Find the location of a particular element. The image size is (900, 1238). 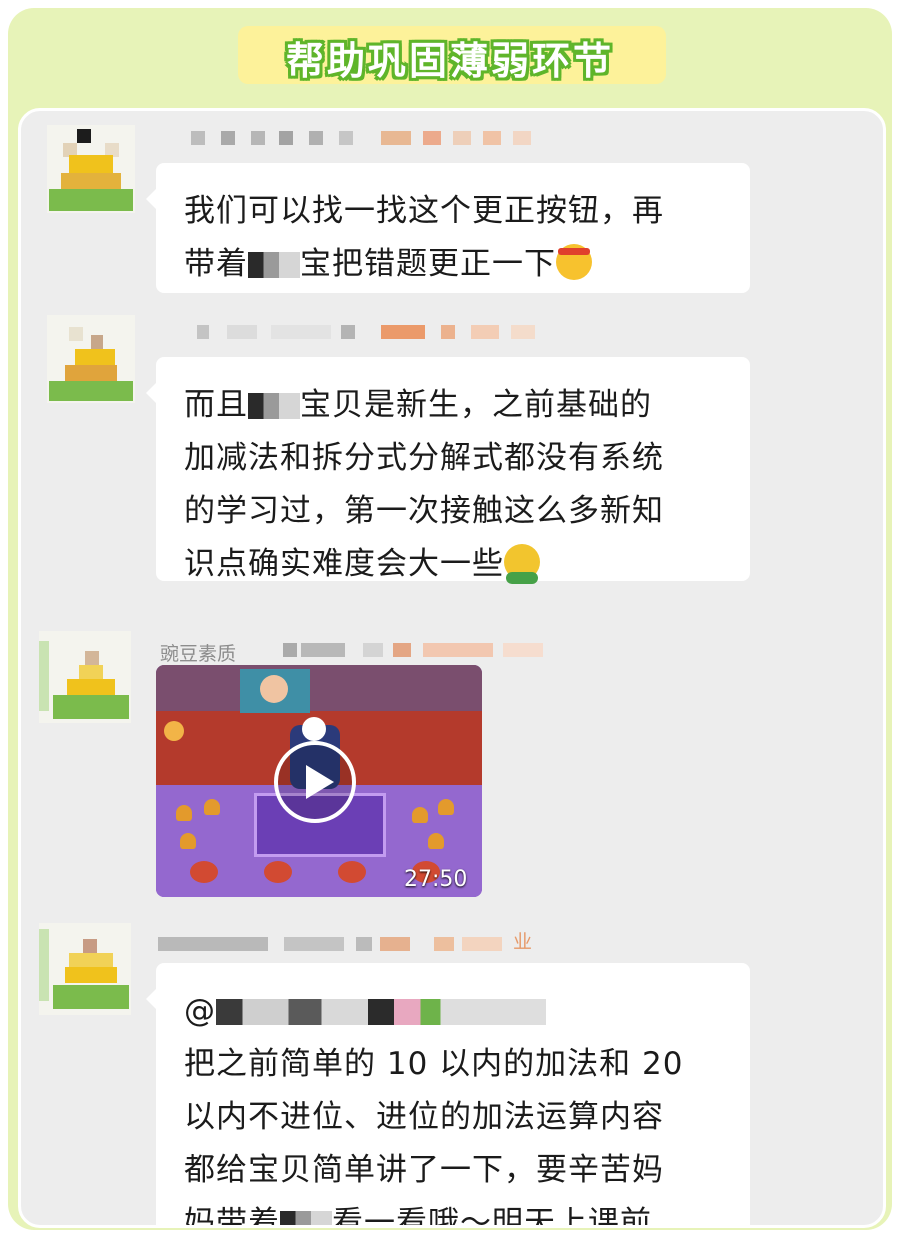

shrug-emoji-icon is located at coordinates (522, 564).